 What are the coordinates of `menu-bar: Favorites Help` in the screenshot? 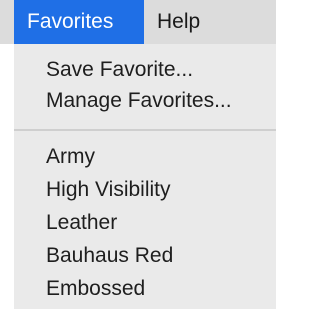 It's located at (138, 22).